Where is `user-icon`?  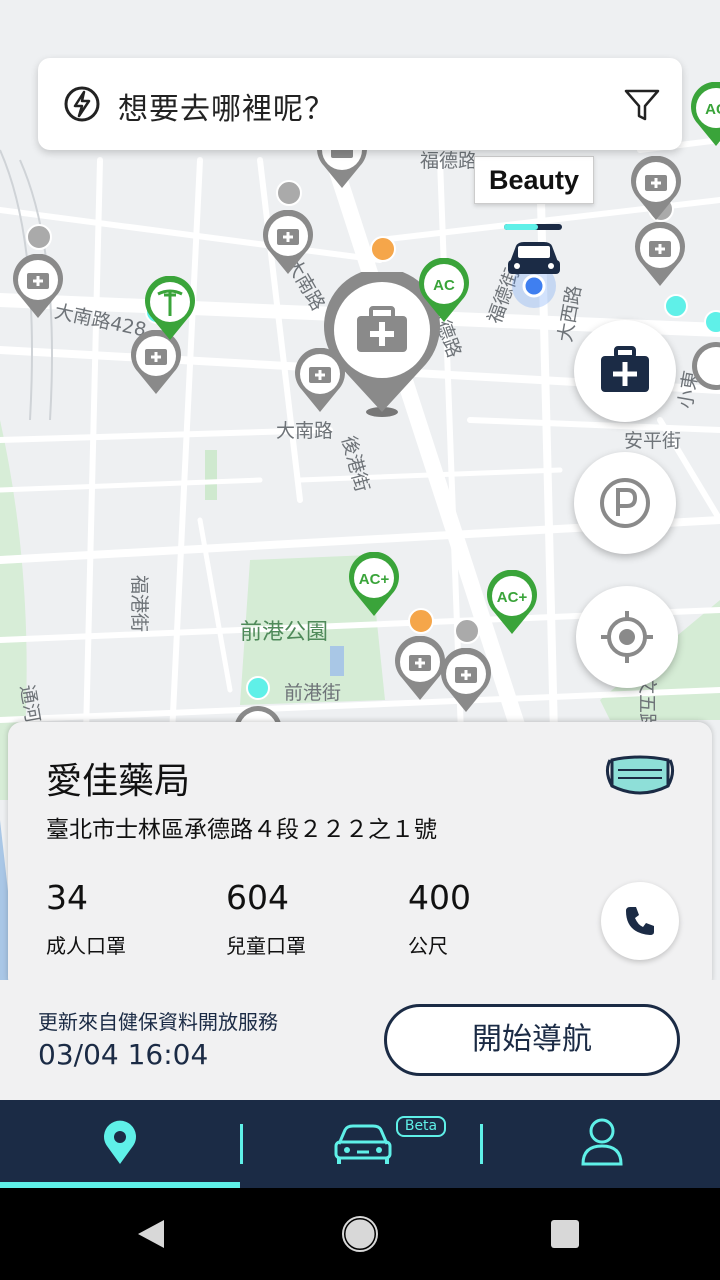
user-icon is located at coordinates (602, 1142).